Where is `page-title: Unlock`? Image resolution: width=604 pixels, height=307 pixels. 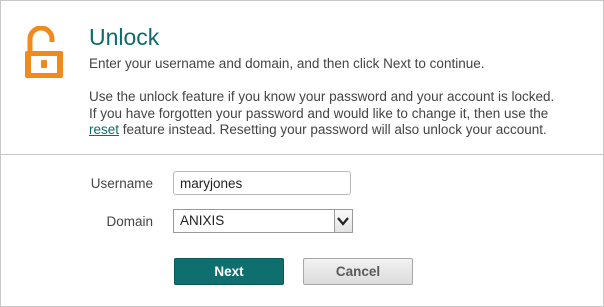 page-title: Unlock is located at coordinates (124, 37).